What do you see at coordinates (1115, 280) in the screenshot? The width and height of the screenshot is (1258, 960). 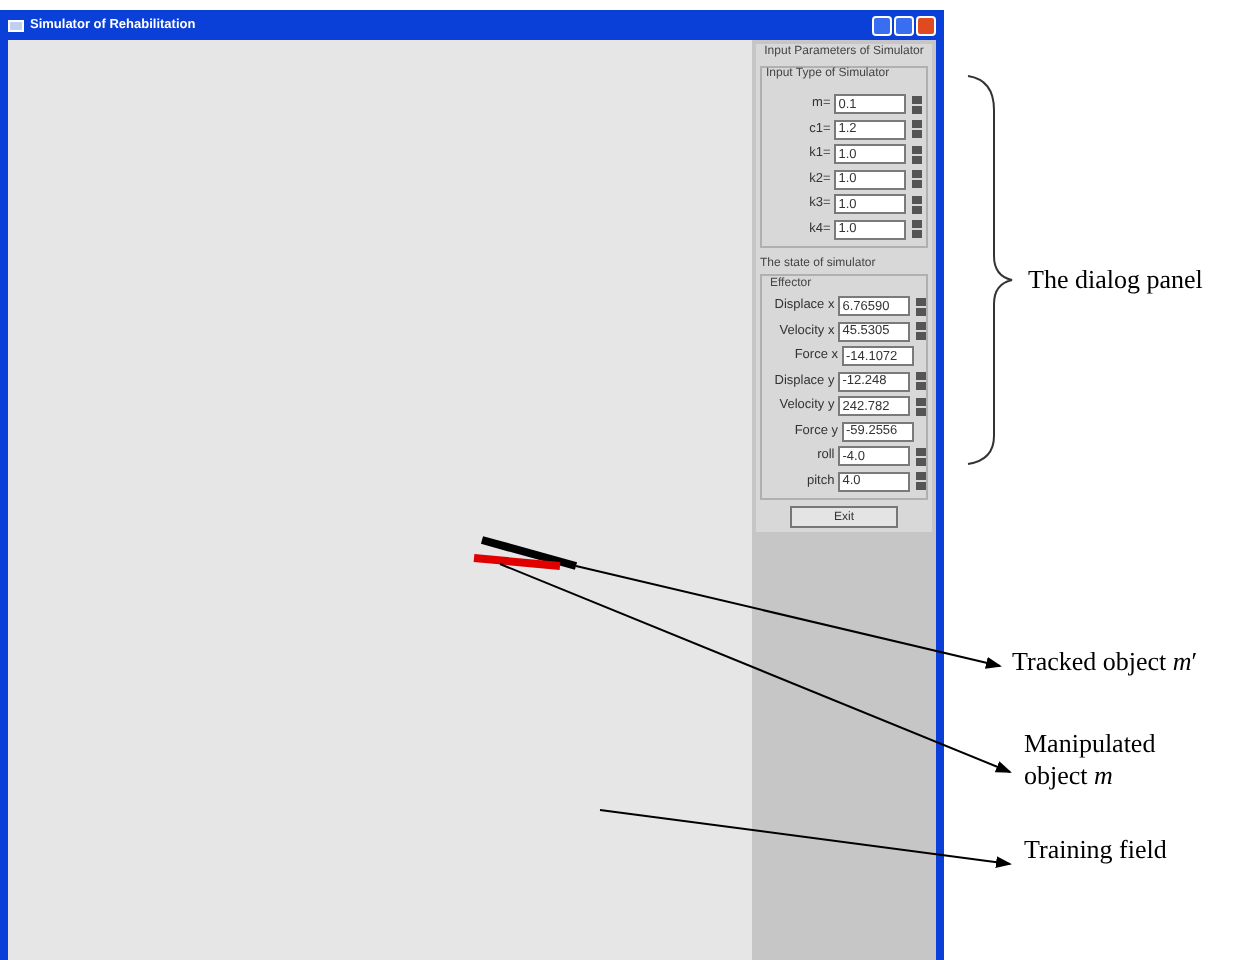 I see `annotation-label: The dialog panel` at bounding box center [1115, 280].